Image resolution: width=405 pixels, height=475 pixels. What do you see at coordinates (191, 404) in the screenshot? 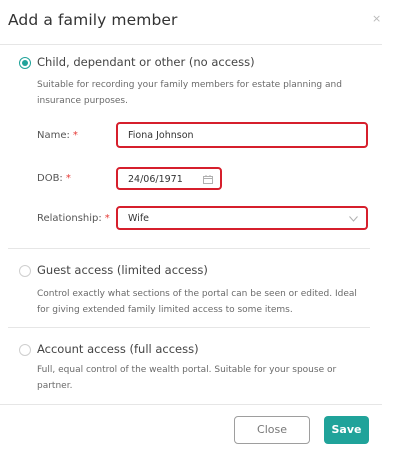
I see `footer-divider` at bounding box center [191, 404].